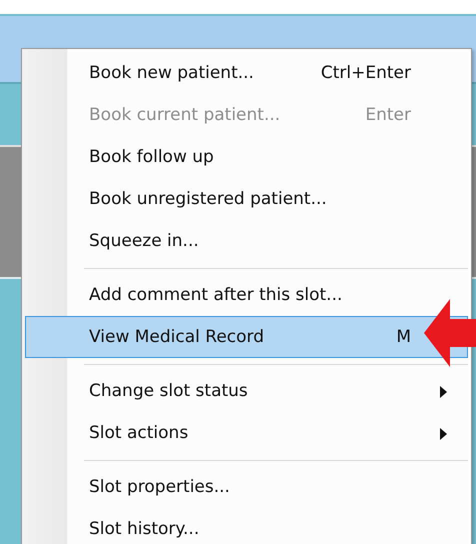  What do you see at coordinates (450, 333) in the screenshot?
I see `arrow-icon` at bounding box center [450, 333].